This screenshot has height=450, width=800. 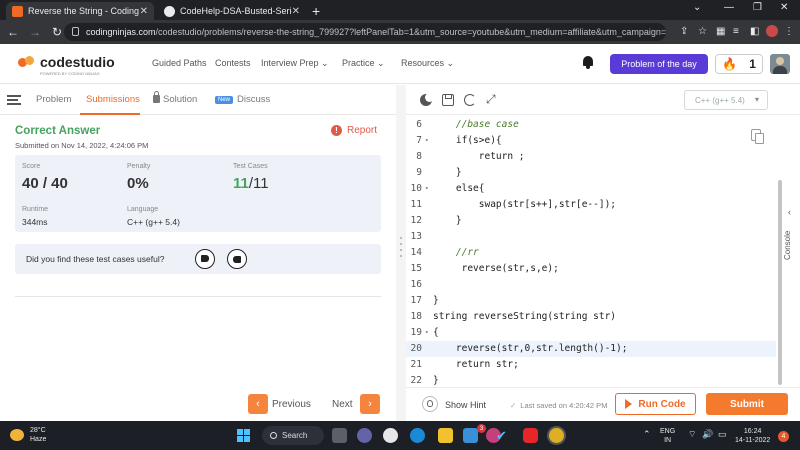 I want to click on tab-search-icon: ⌄, so click(x=697, y=7).